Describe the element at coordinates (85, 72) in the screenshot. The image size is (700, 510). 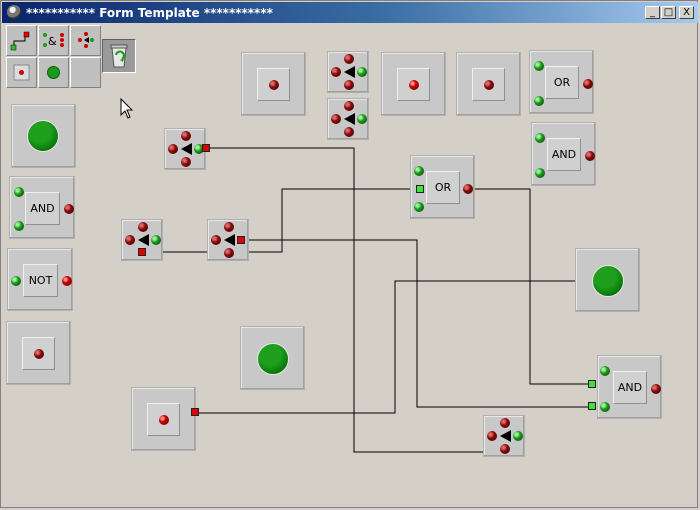
I see `empty-tool-slot` at that location.